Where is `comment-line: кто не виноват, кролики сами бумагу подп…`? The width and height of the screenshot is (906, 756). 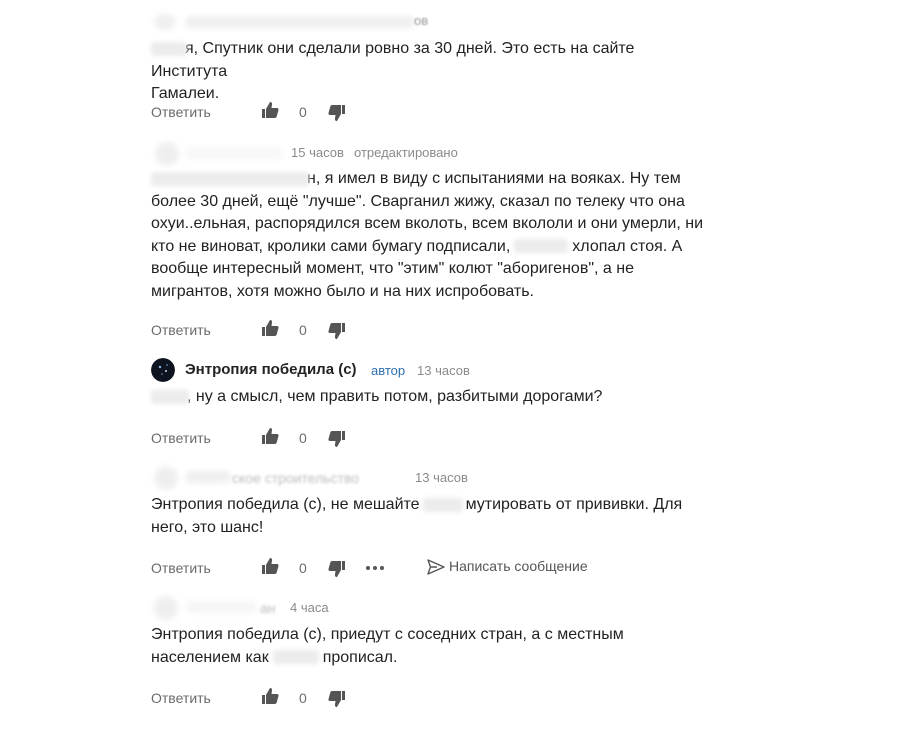
comment-line: кто не виноват, кролики сами бумагу подп… is located at coordinates (331, 246).